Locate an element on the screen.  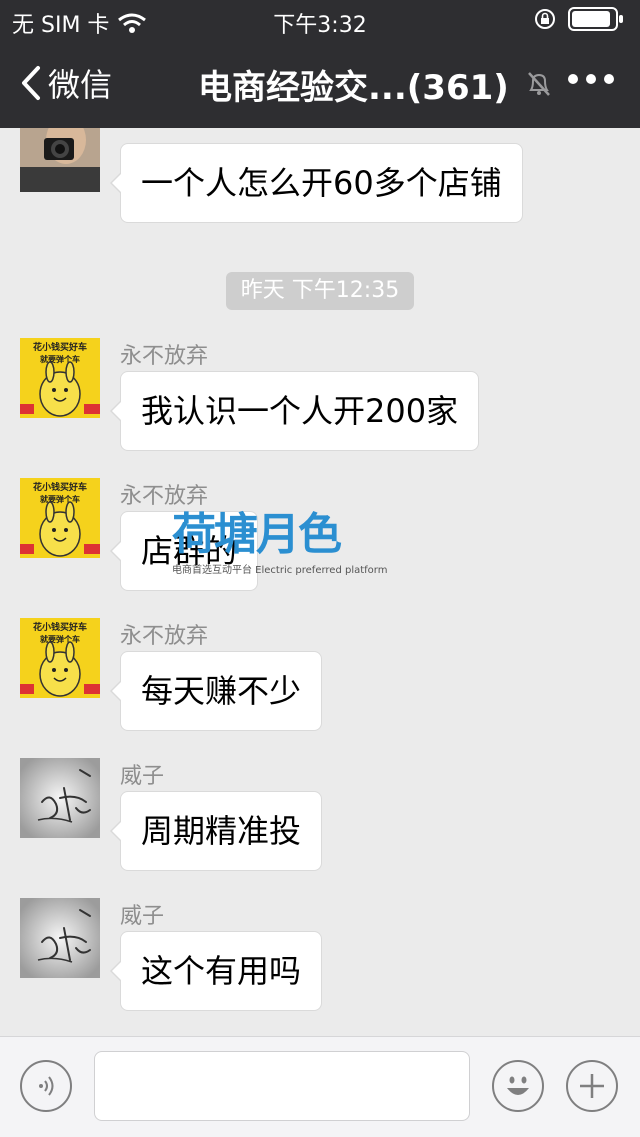
timestamp-label: 昨天 下午12:35 is located at coordinates (320, 291).